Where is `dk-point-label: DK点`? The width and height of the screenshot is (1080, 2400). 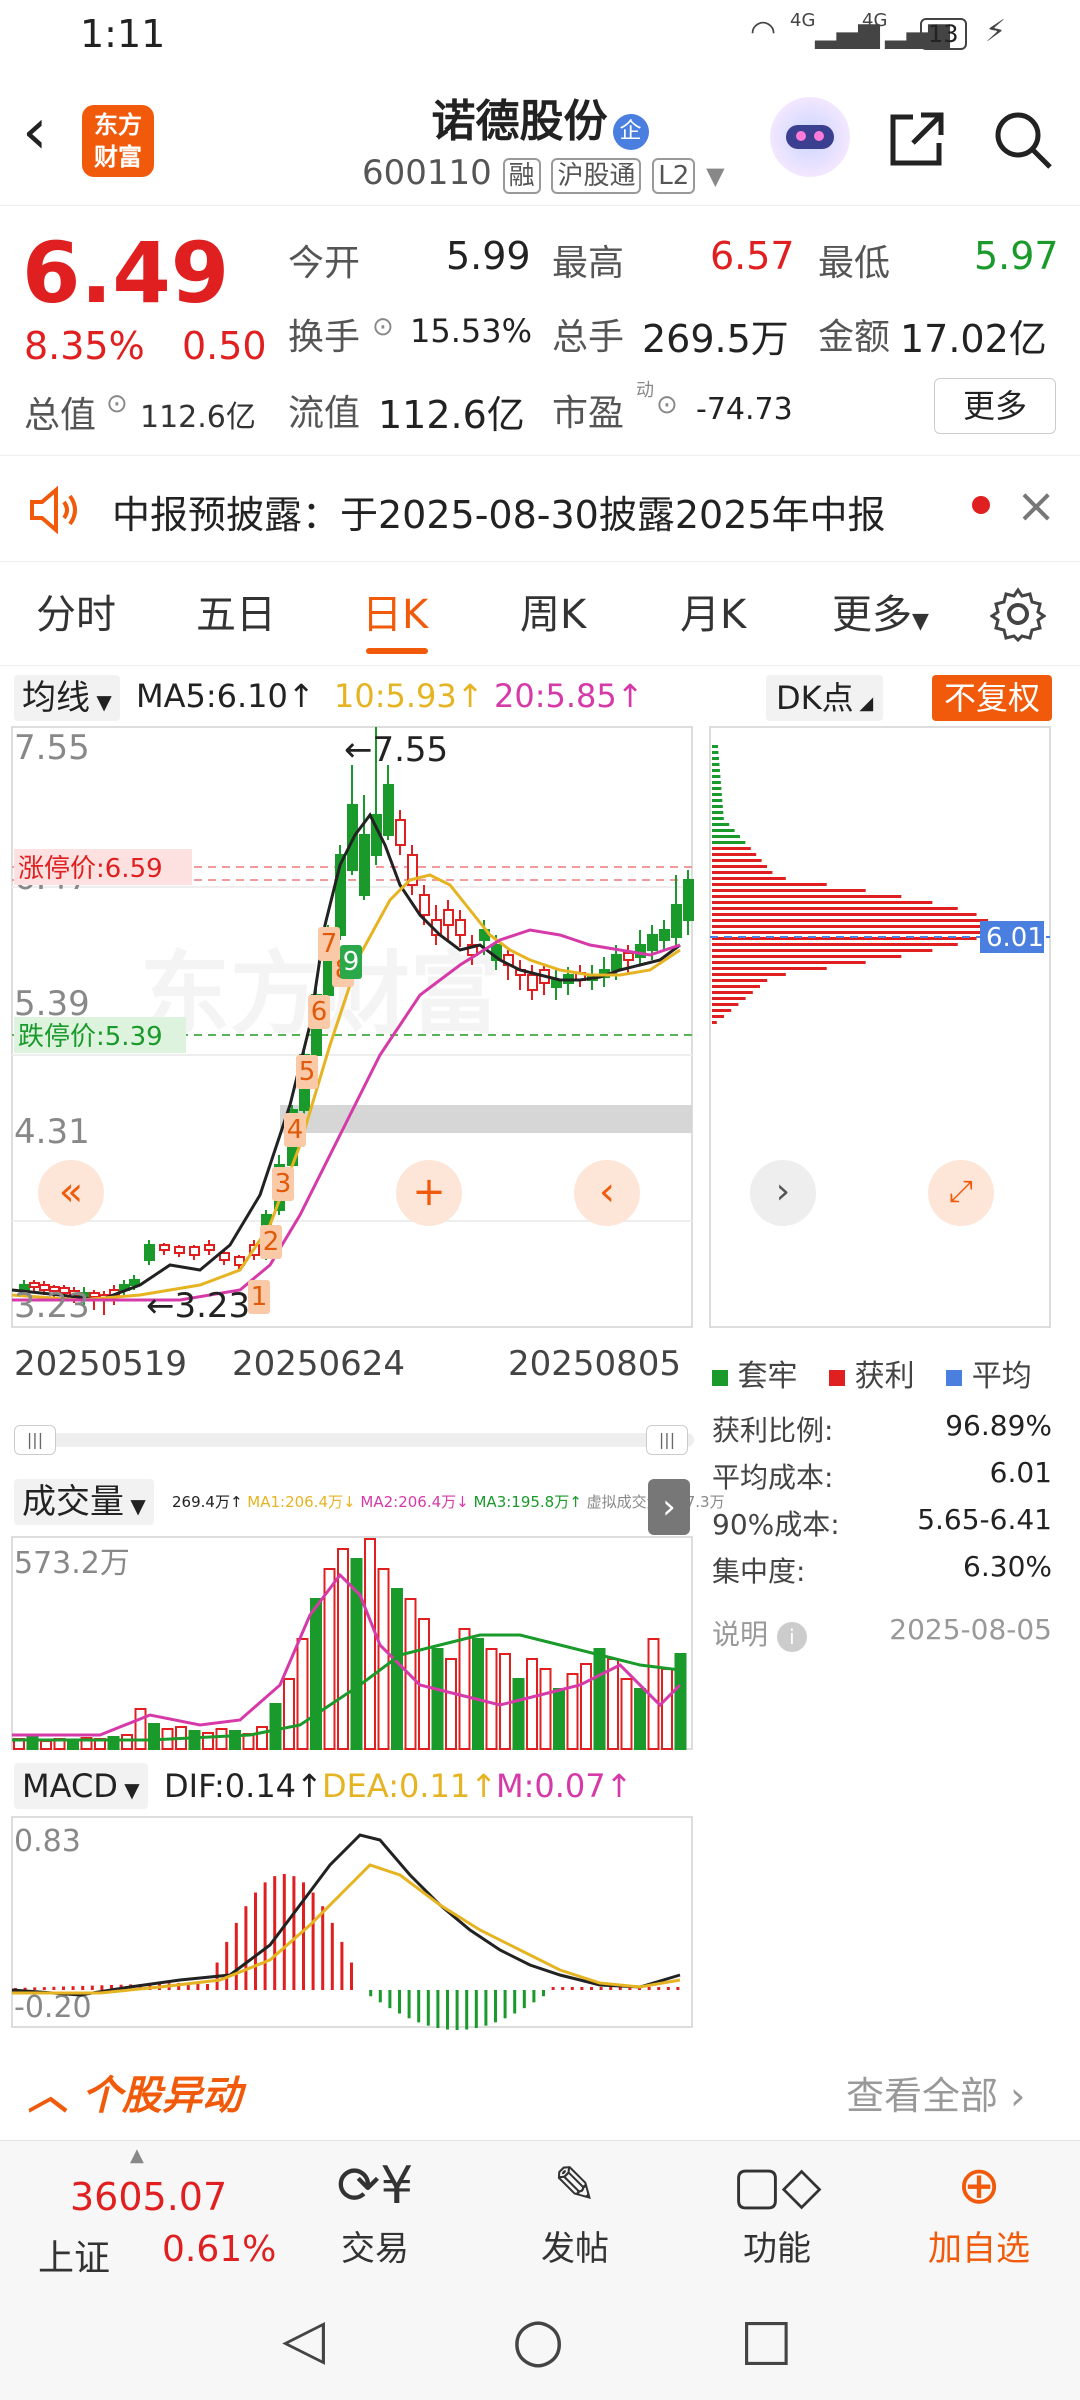 dk-point-label: DK点 is located at coordinates (815, 698).